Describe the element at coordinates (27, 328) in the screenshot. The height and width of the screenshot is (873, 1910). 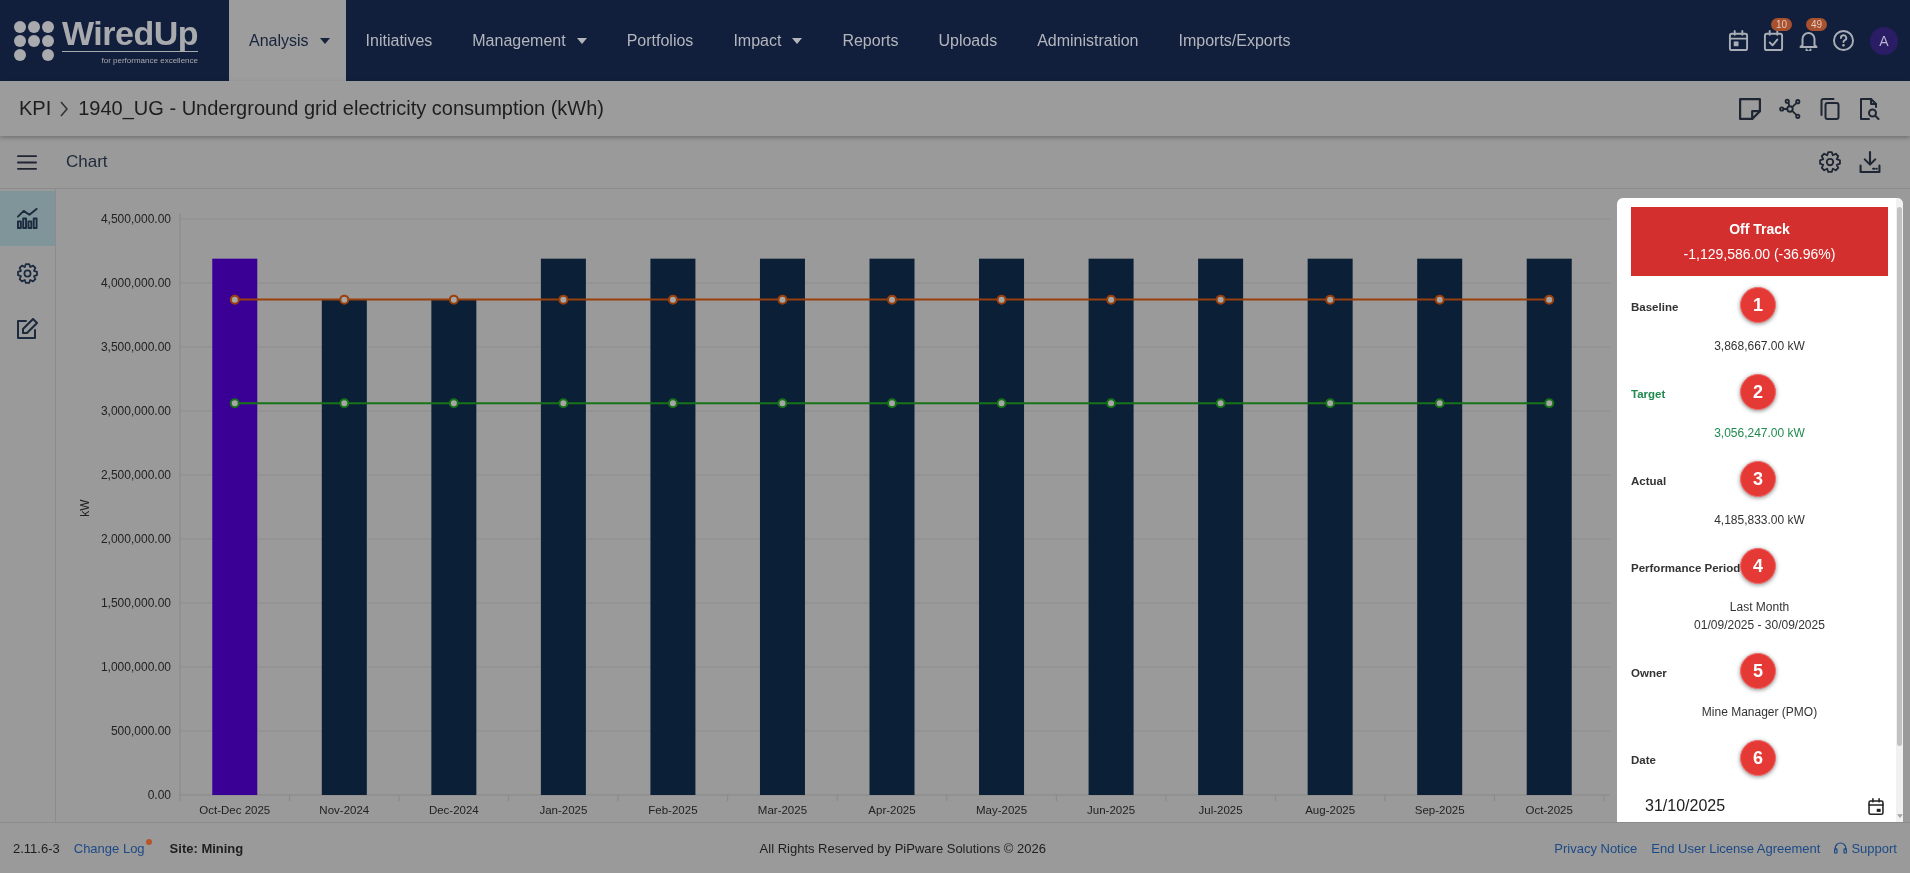
I see `edit-icon` at that location.